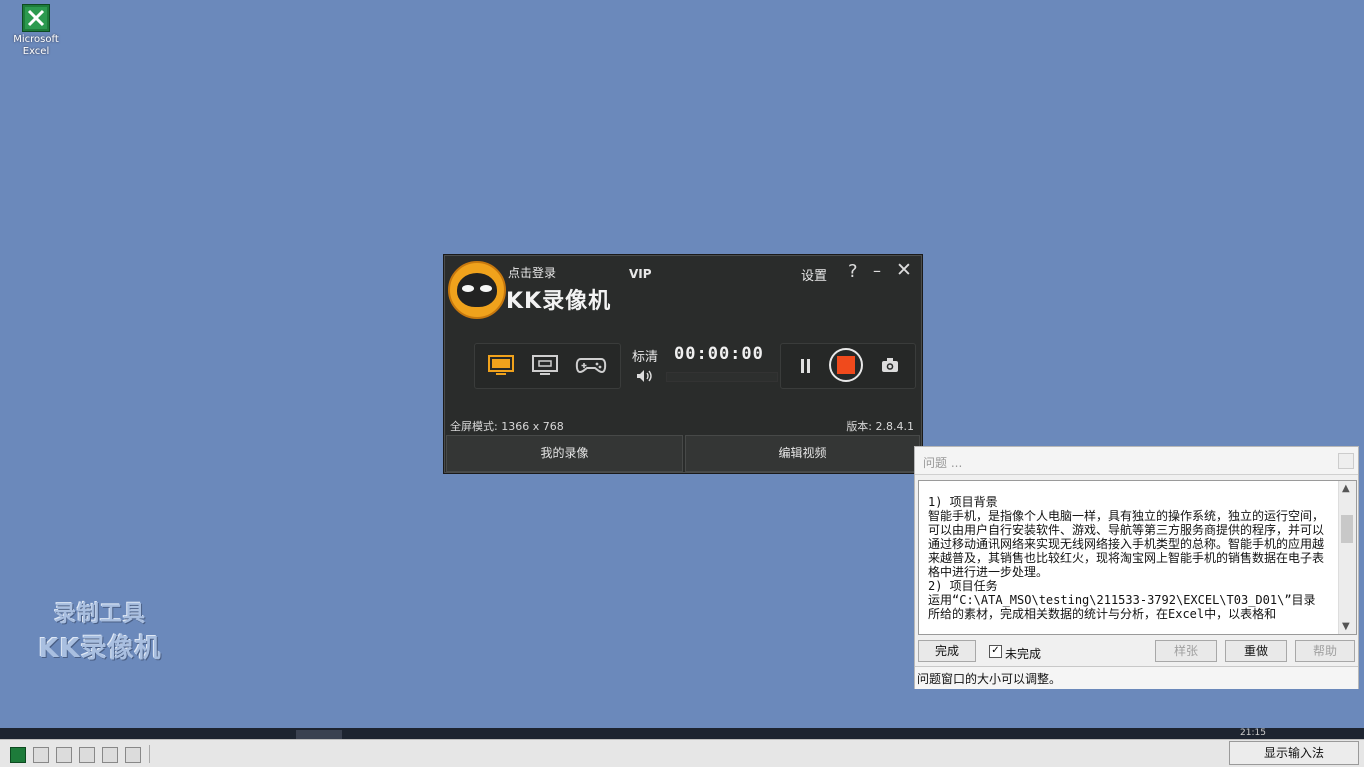 This screenshot has width=1364, height=767. I want to click on fullscreen-mode-info: 全屏模式: 1366 x 768, so click(507, 426).